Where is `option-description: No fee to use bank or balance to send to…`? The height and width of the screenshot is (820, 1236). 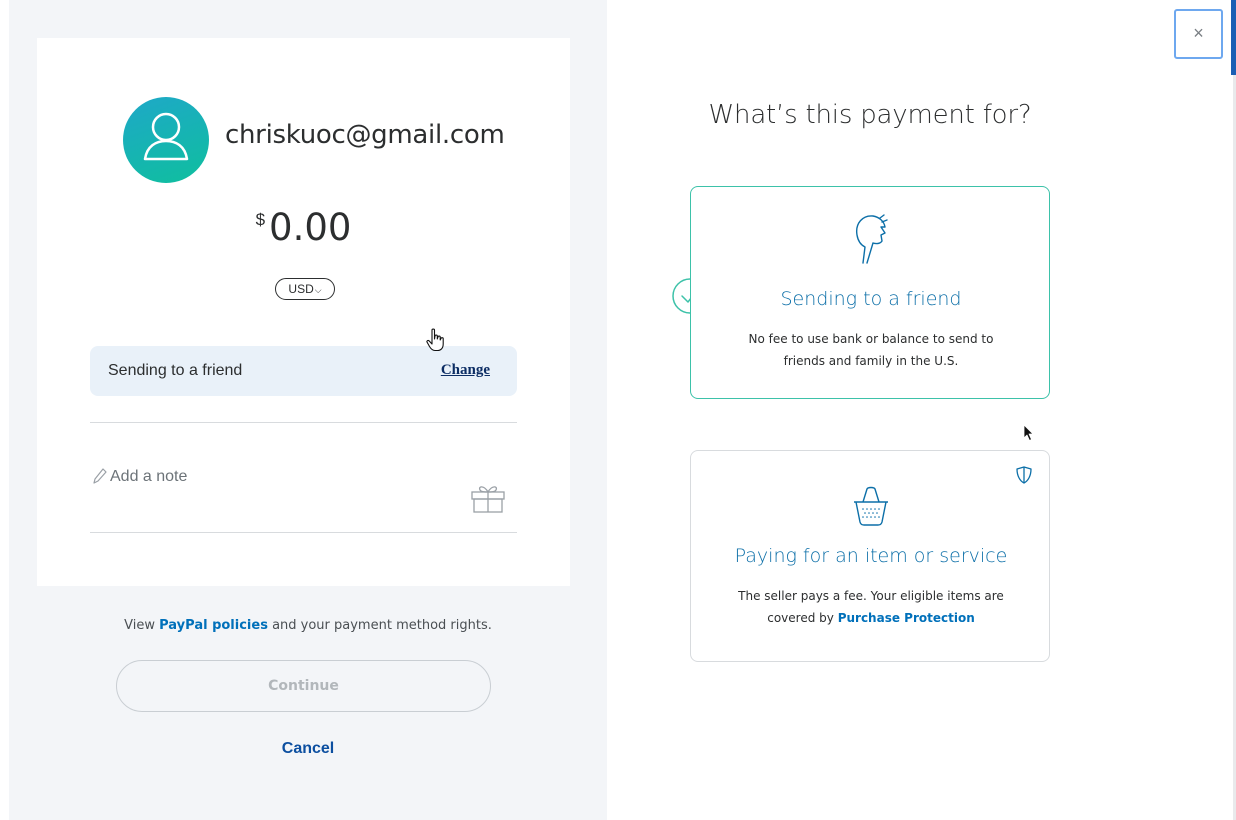 option-description: No fee to use bank or balance to send to… is located at coordinates (871, 350).